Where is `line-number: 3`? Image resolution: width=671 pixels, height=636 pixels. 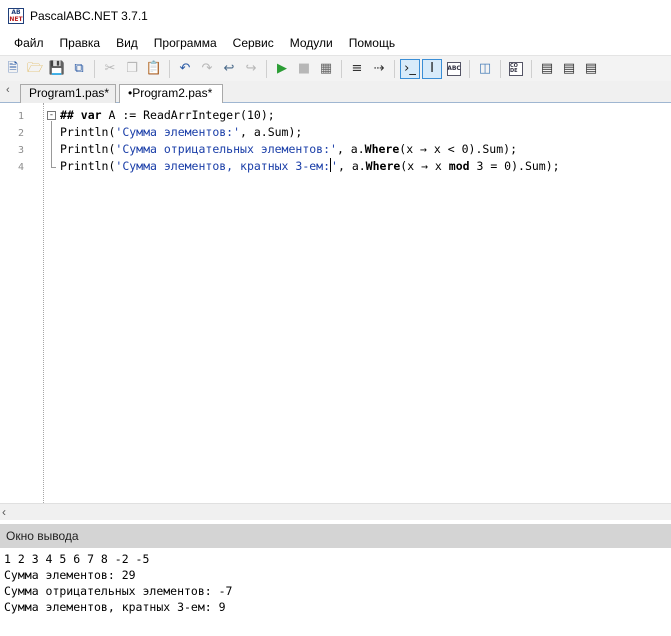
line-number: 3 is located at coordinates (21, 150).